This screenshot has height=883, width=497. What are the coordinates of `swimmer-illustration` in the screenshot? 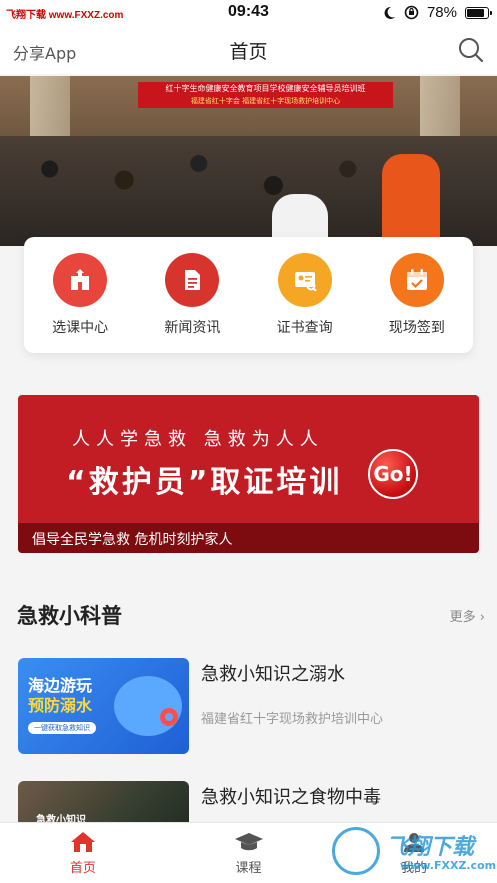 It's located at (148, 706).